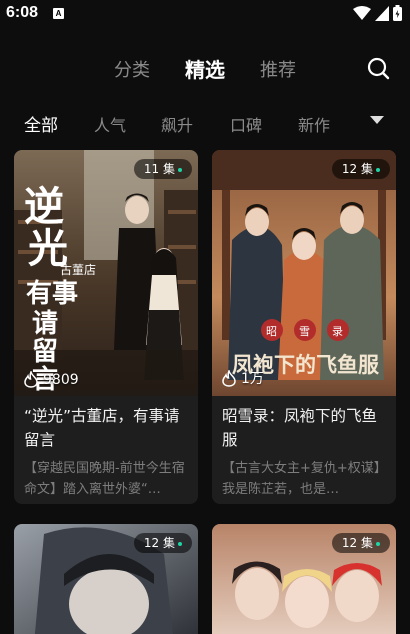 The image size is (410, 634). I want to click on popularity-count: 1万, so click(252, 379).